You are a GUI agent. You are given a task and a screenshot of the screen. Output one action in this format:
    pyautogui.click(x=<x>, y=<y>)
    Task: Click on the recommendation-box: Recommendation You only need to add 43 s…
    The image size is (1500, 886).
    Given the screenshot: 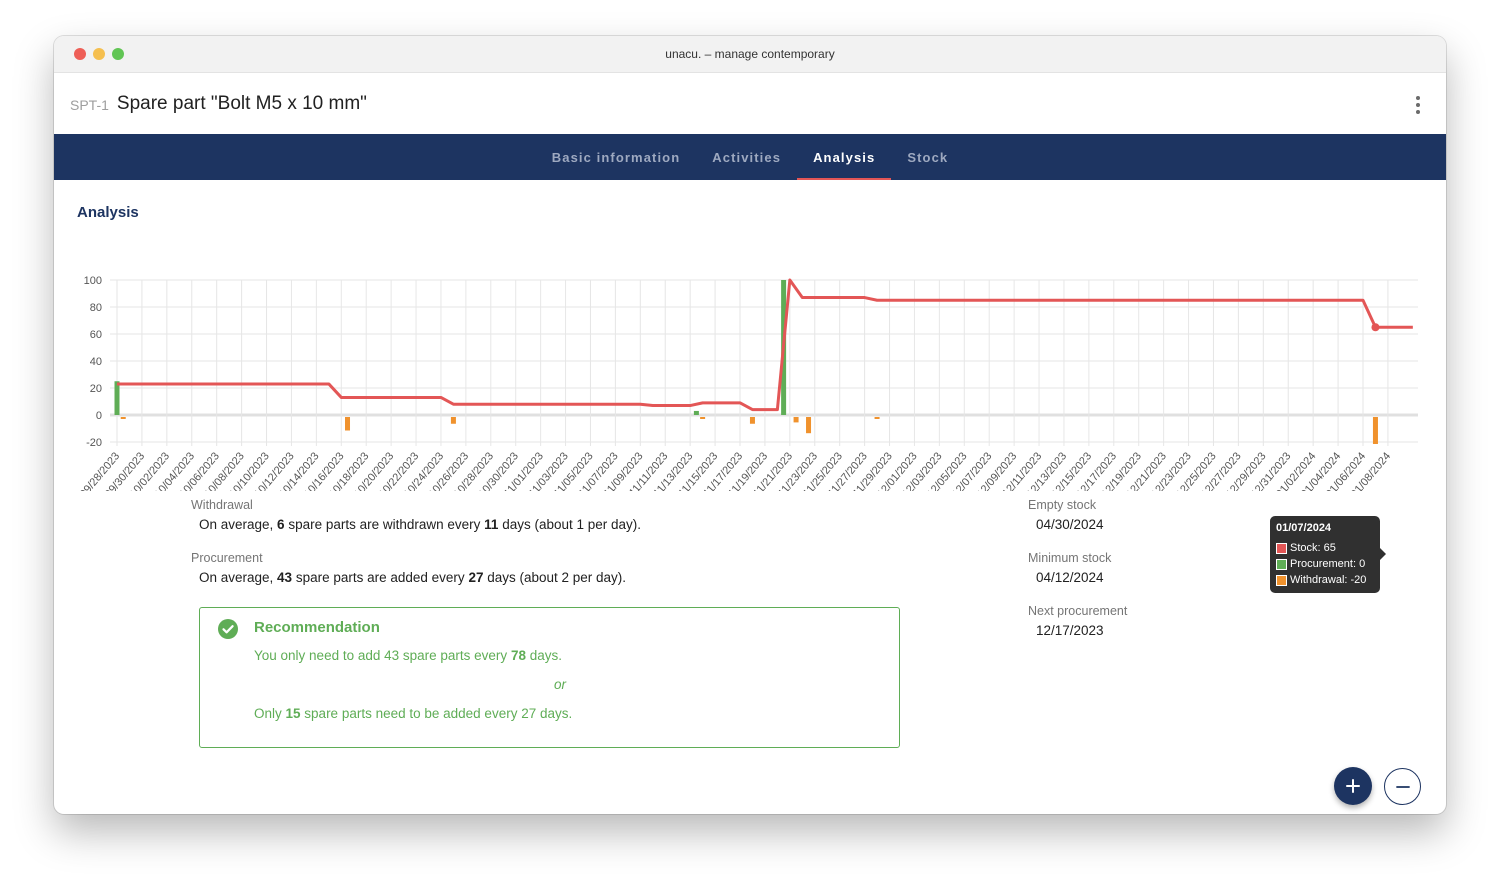 What is the action you would take?
    pyautogui.click(x=549, y=677)
    